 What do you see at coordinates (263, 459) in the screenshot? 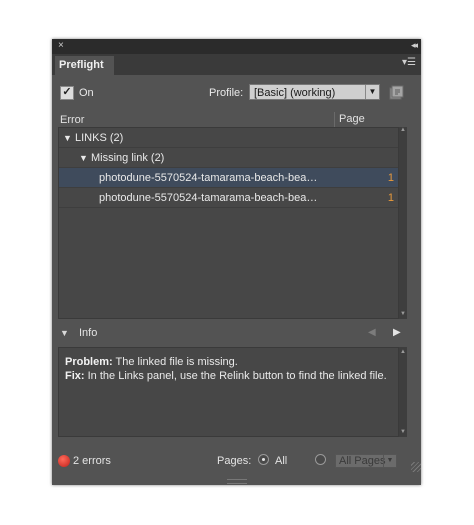
I see `all-pages-radio` at bounding box center [263, 459].